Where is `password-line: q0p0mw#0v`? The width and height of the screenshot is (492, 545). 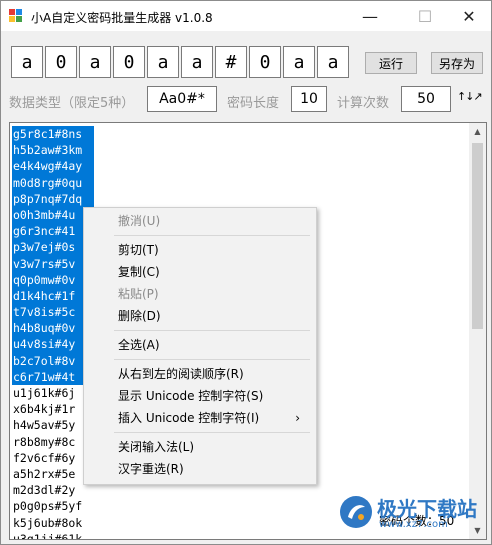
password-line: q0p0mw#0v is located at coordinates (53, 279).